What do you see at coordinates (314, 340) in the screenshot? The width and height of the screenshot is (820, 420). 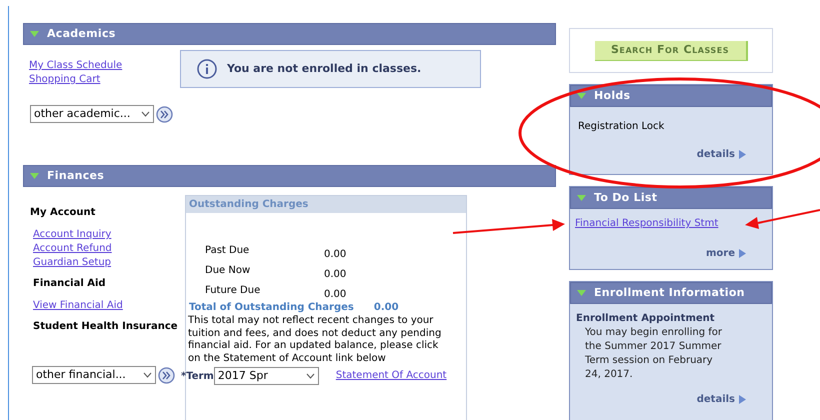 I see `charges-note: This total may not reflect recent changes to your tuition and fees, and does not deduct any pending financial aid. For an updated balance, please click on the Statement of Account link below` at bounding box center [314, 340].